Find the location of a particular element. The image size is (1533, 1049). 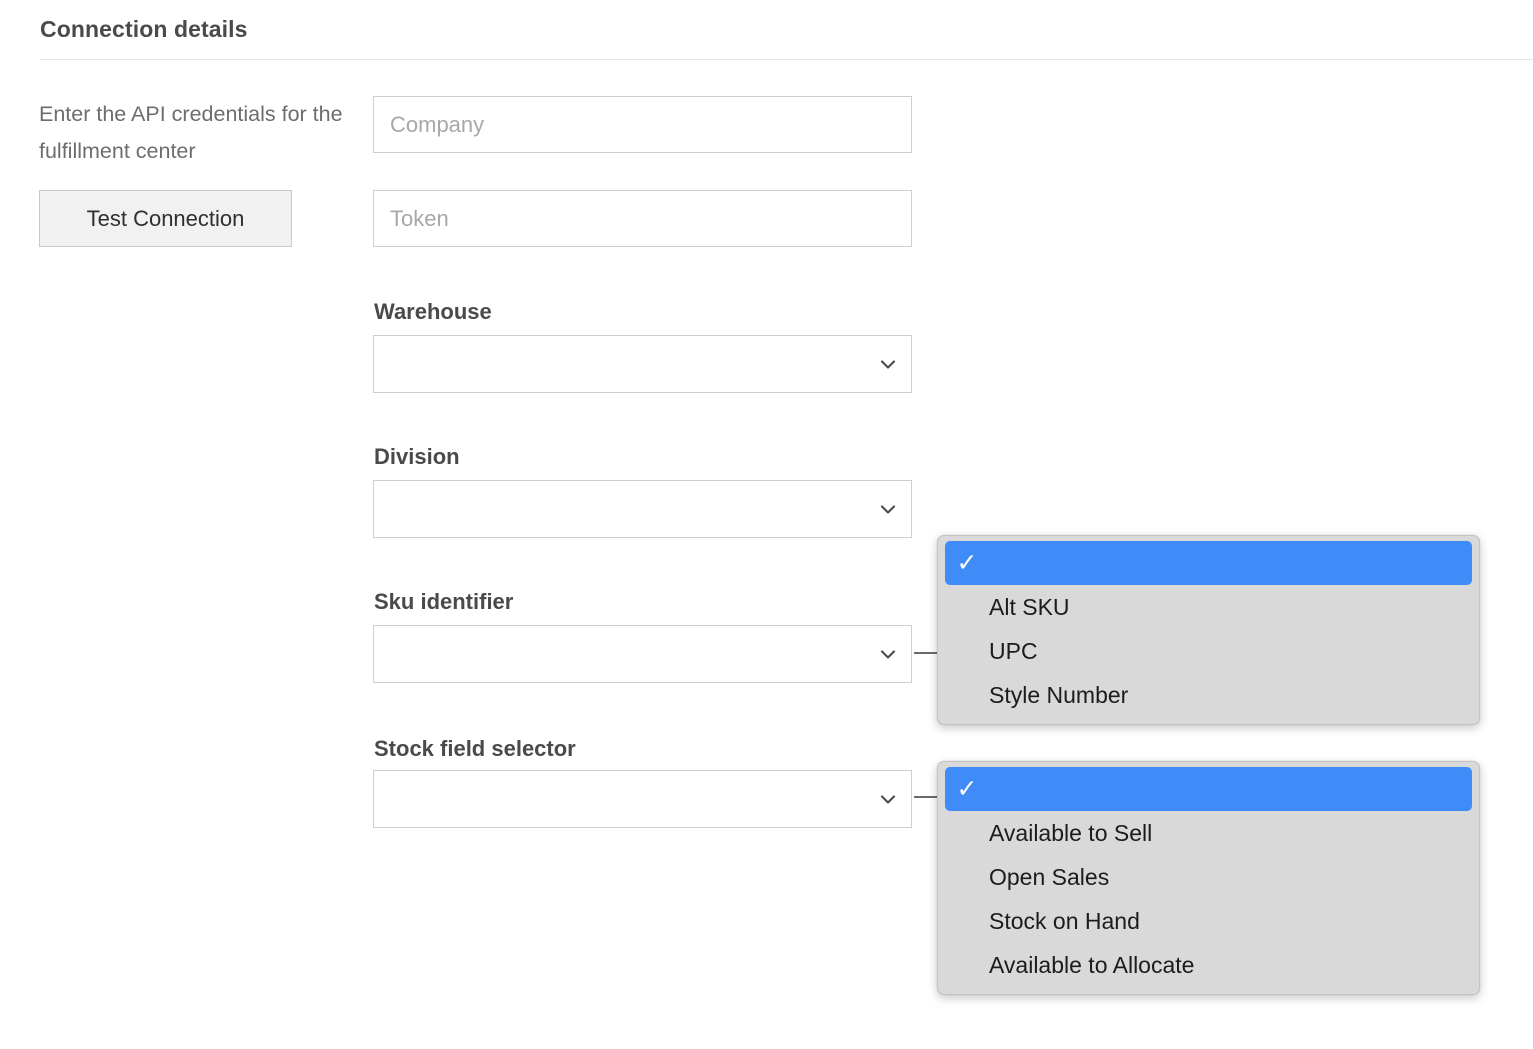

division-label: Division is located at coordinates (417, 456).